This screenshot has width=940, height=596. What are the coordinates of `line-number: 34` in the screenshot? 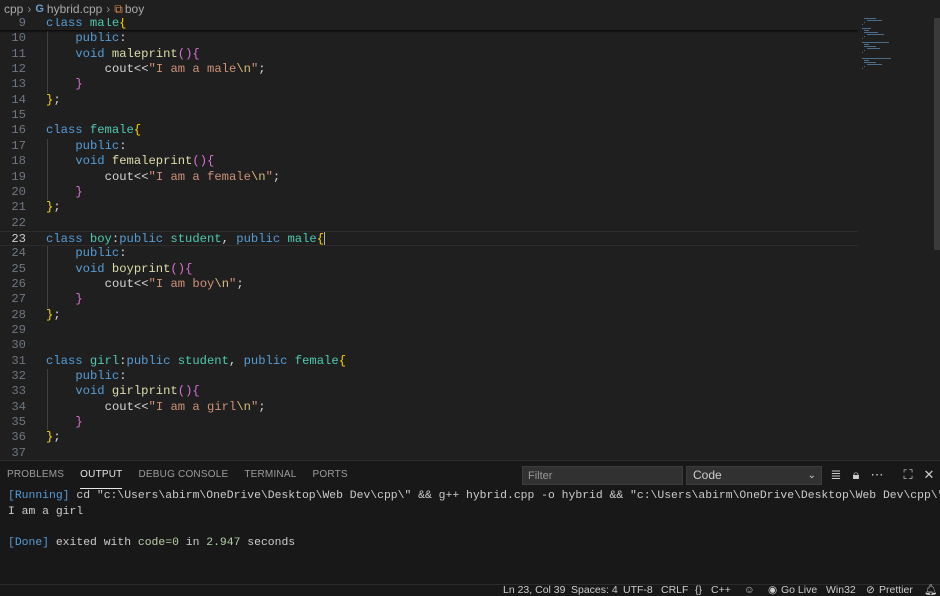 It's located at (18, 406).